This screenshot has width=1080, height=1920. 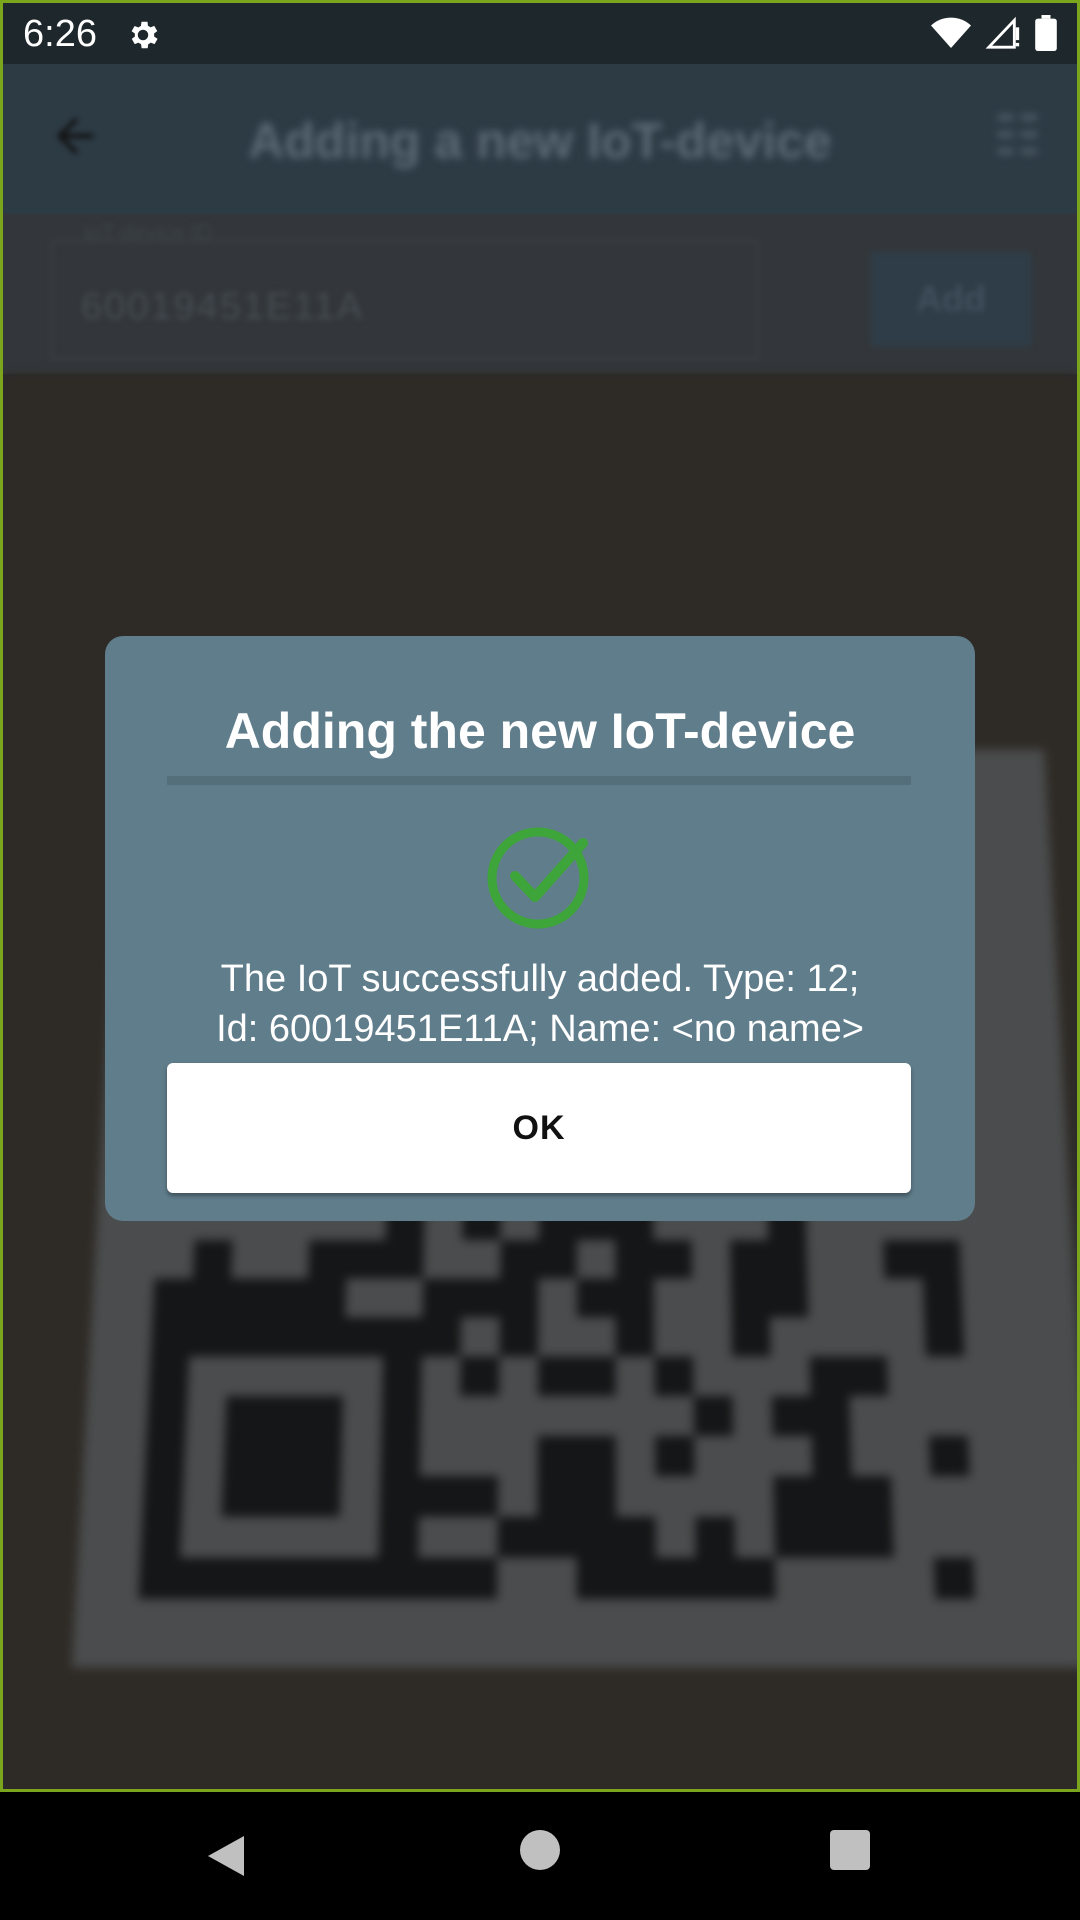 What do you see at coordinates (850, 1850) in the screenshot?
I see `nav-recents-icon` at bounding box center [850, 1850].